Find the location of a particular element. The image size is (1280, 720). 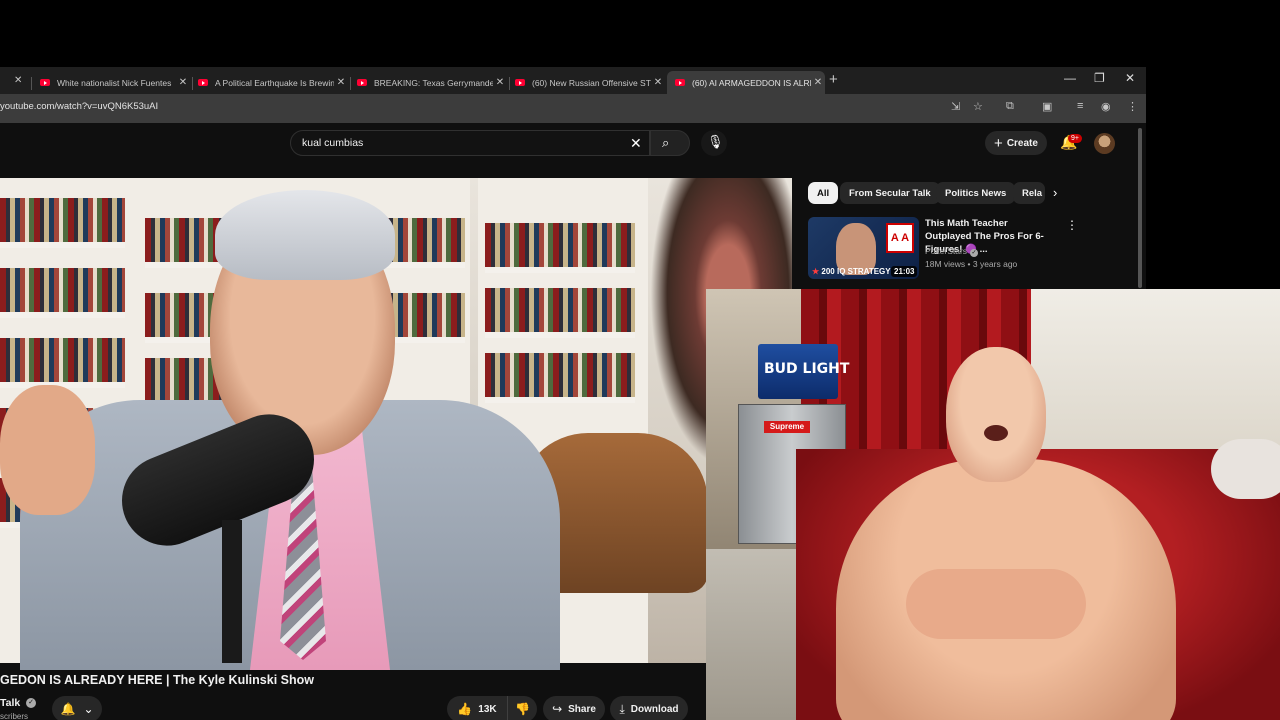

download-label: Download is located at coordinates (654, 709).